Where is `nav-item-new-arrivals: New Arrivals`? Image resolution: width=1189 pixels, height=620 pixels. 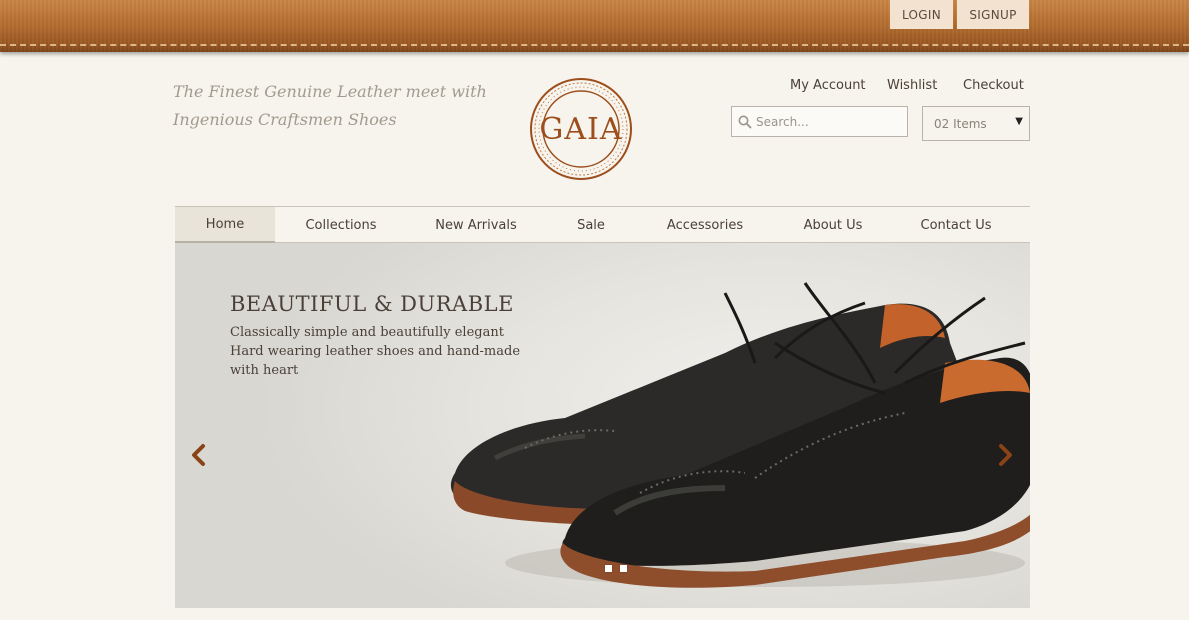 nav-item-new-arrivals: New Arrivals is located at coordinates (476, 224).